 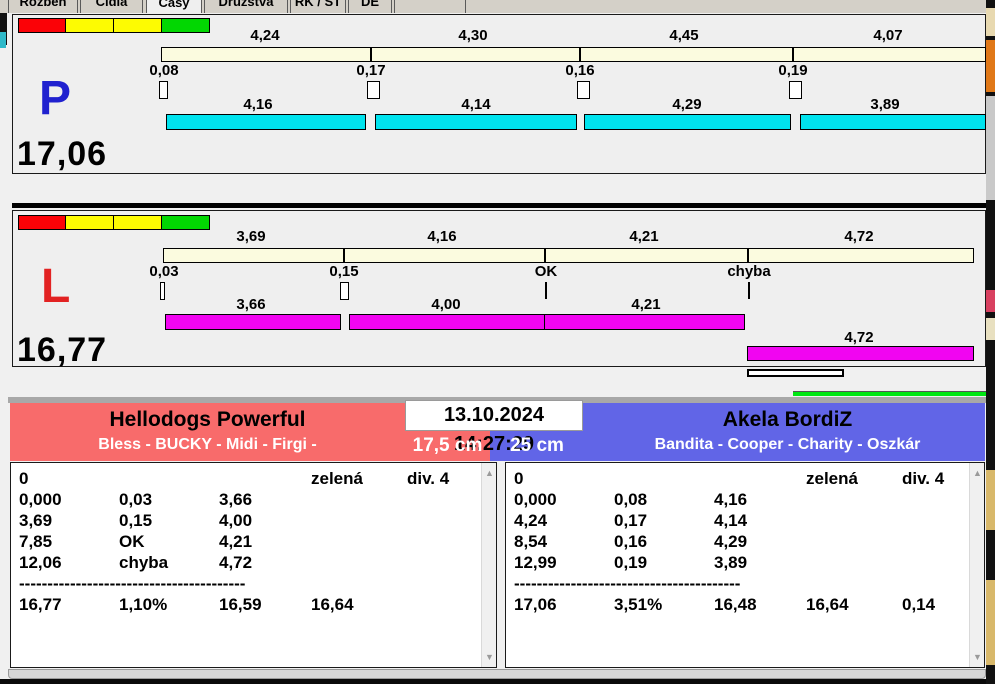 I want to click on lane-p-status-blocks, so click(x=114, y=25).